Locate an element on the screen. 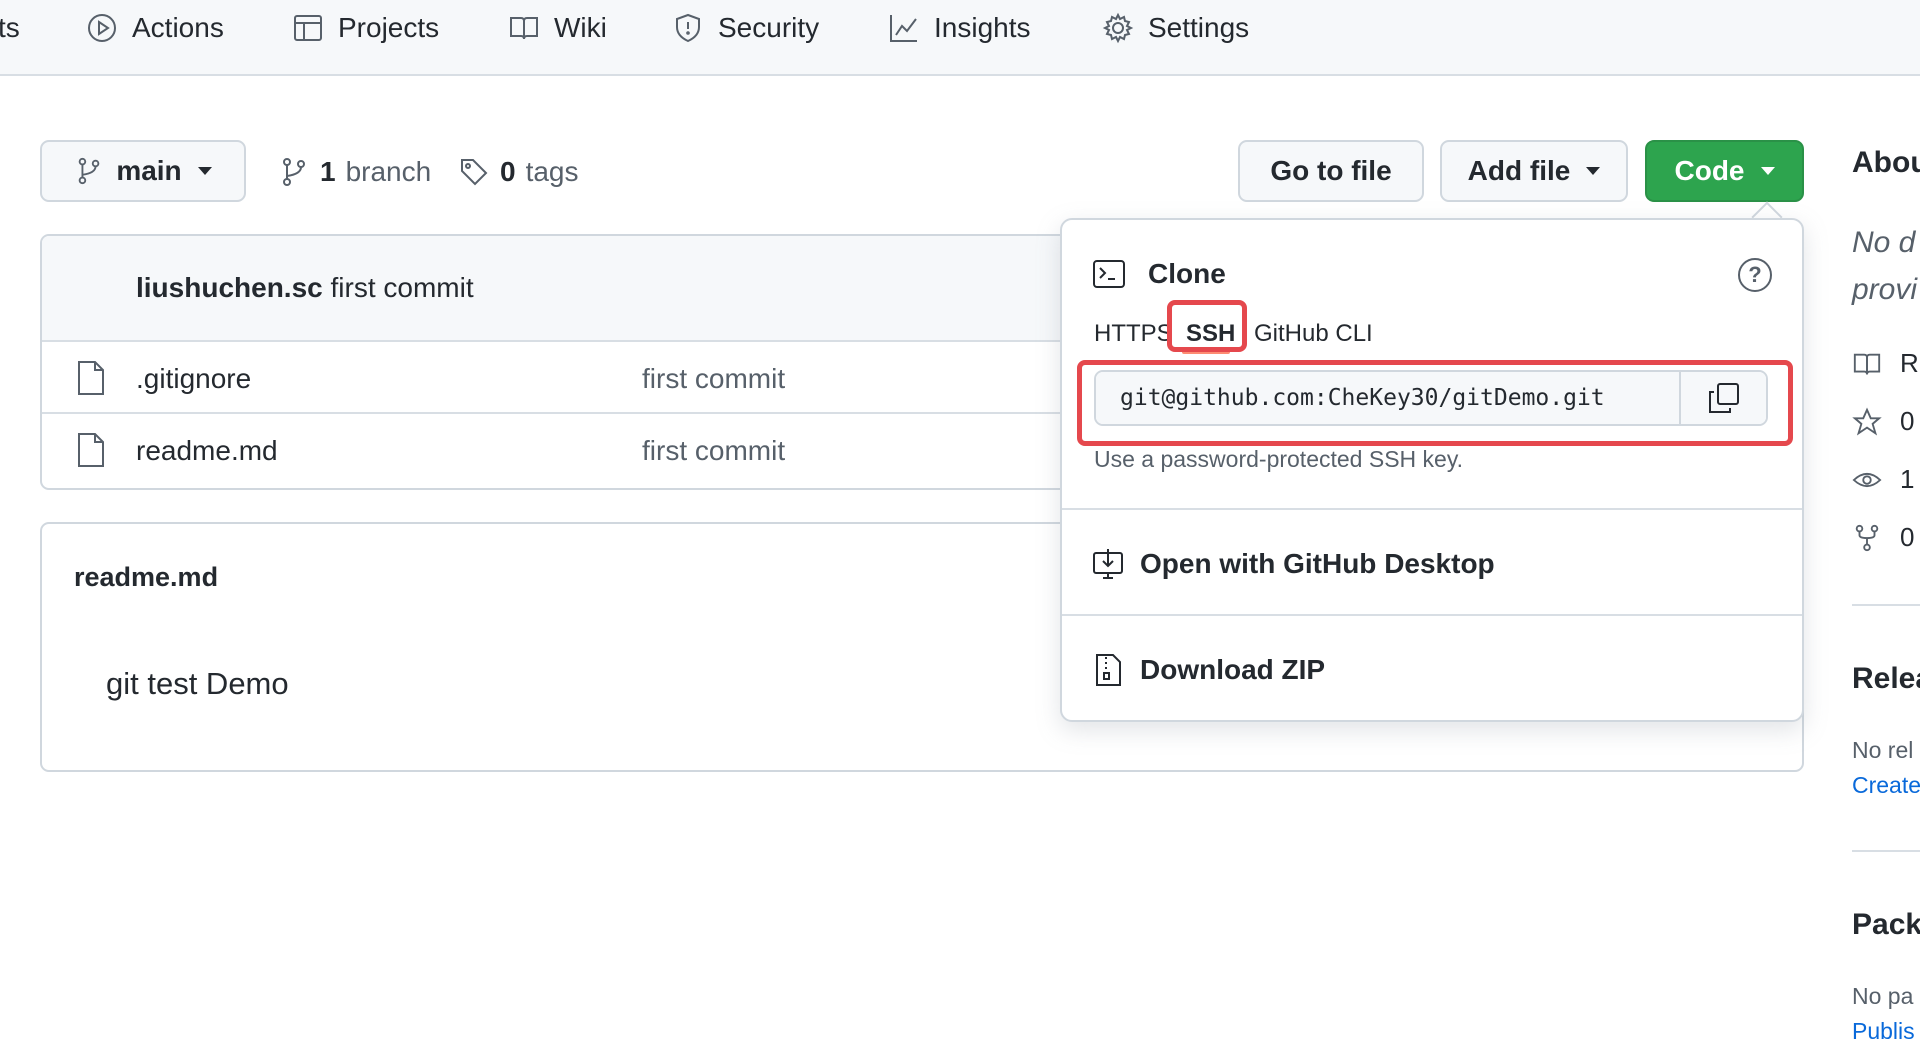 The height and width of the screenshot is (1057, 1920). tag-count: 0 is located at coordinates (508, 171).